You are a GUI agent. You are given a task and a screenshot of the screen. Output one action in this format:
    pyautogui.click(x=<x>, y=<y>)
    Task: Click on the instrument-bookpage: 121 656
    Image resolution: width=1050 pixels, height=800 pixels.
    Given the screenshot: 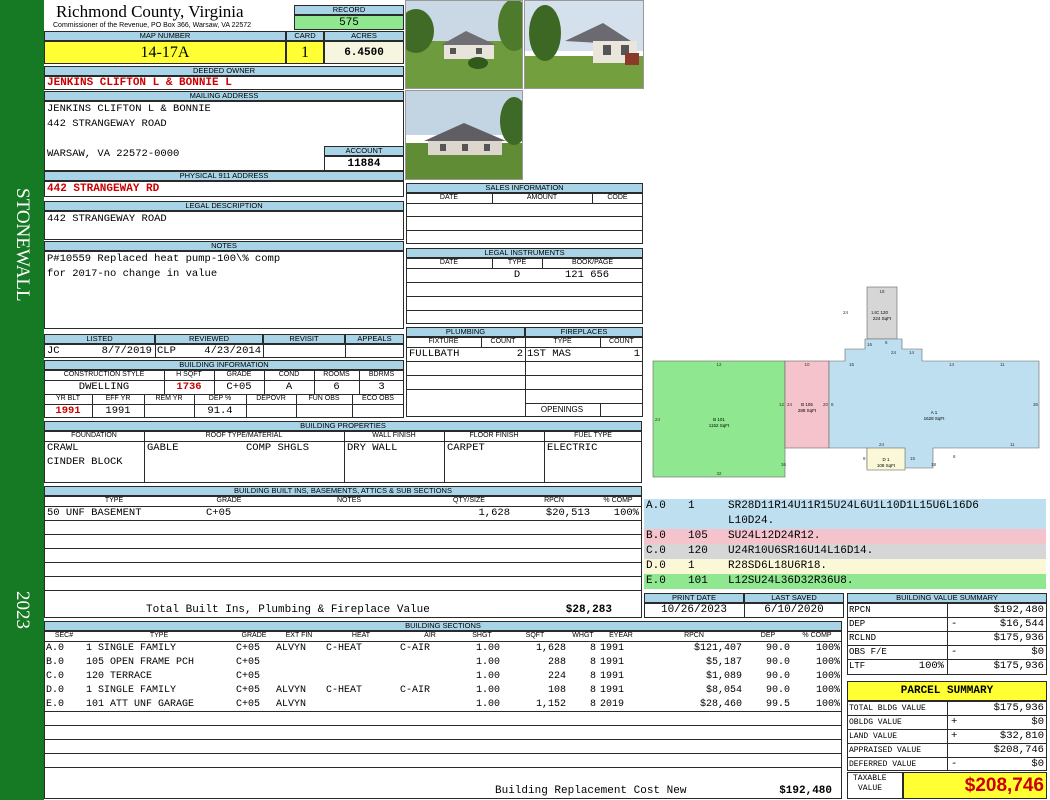 What is the action you would take?
    pyautogui.click(x=587, y=275)
    